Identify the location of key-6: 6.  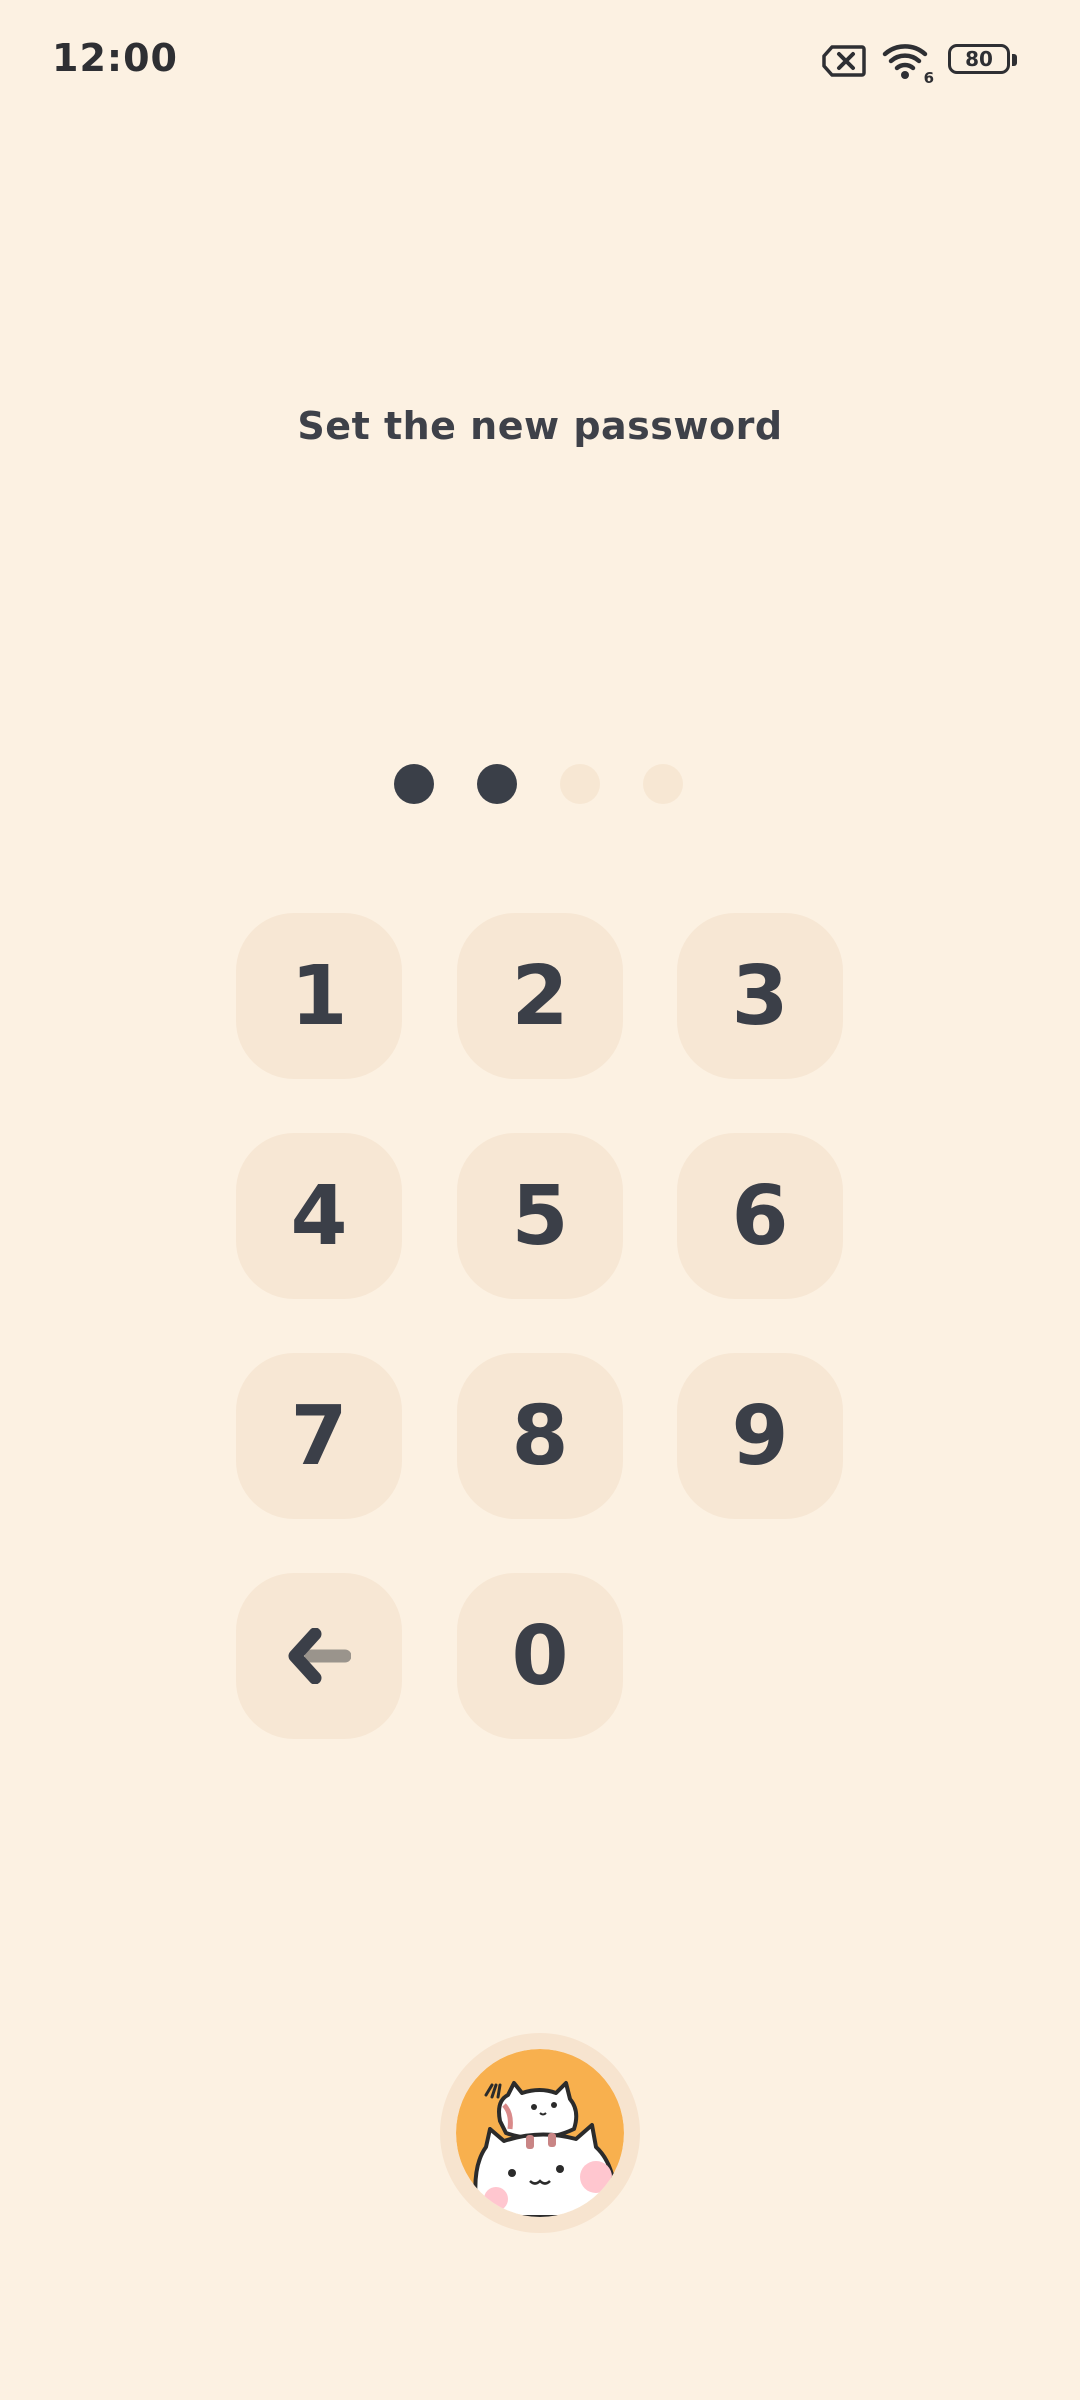
(760, 1216).